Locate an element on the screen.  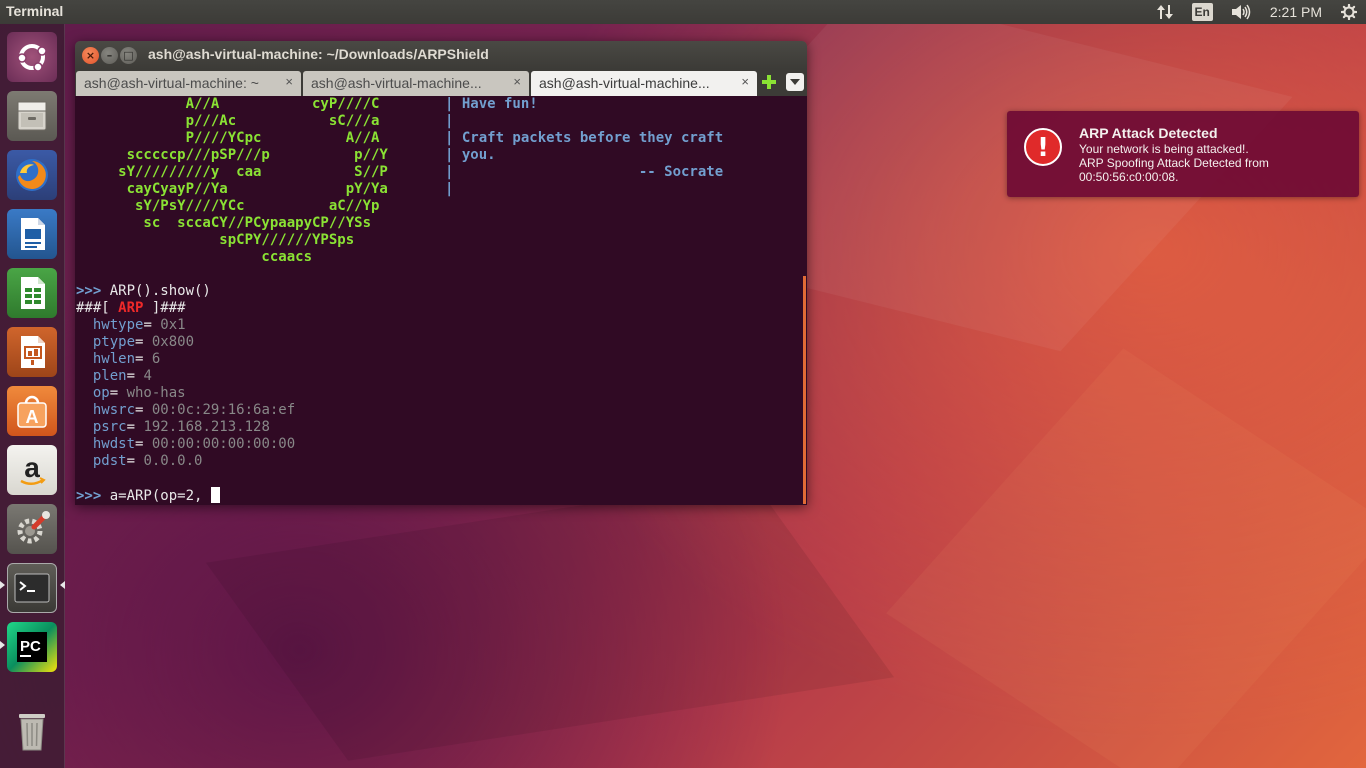
scrollbar is located at coordinates (804, 390).